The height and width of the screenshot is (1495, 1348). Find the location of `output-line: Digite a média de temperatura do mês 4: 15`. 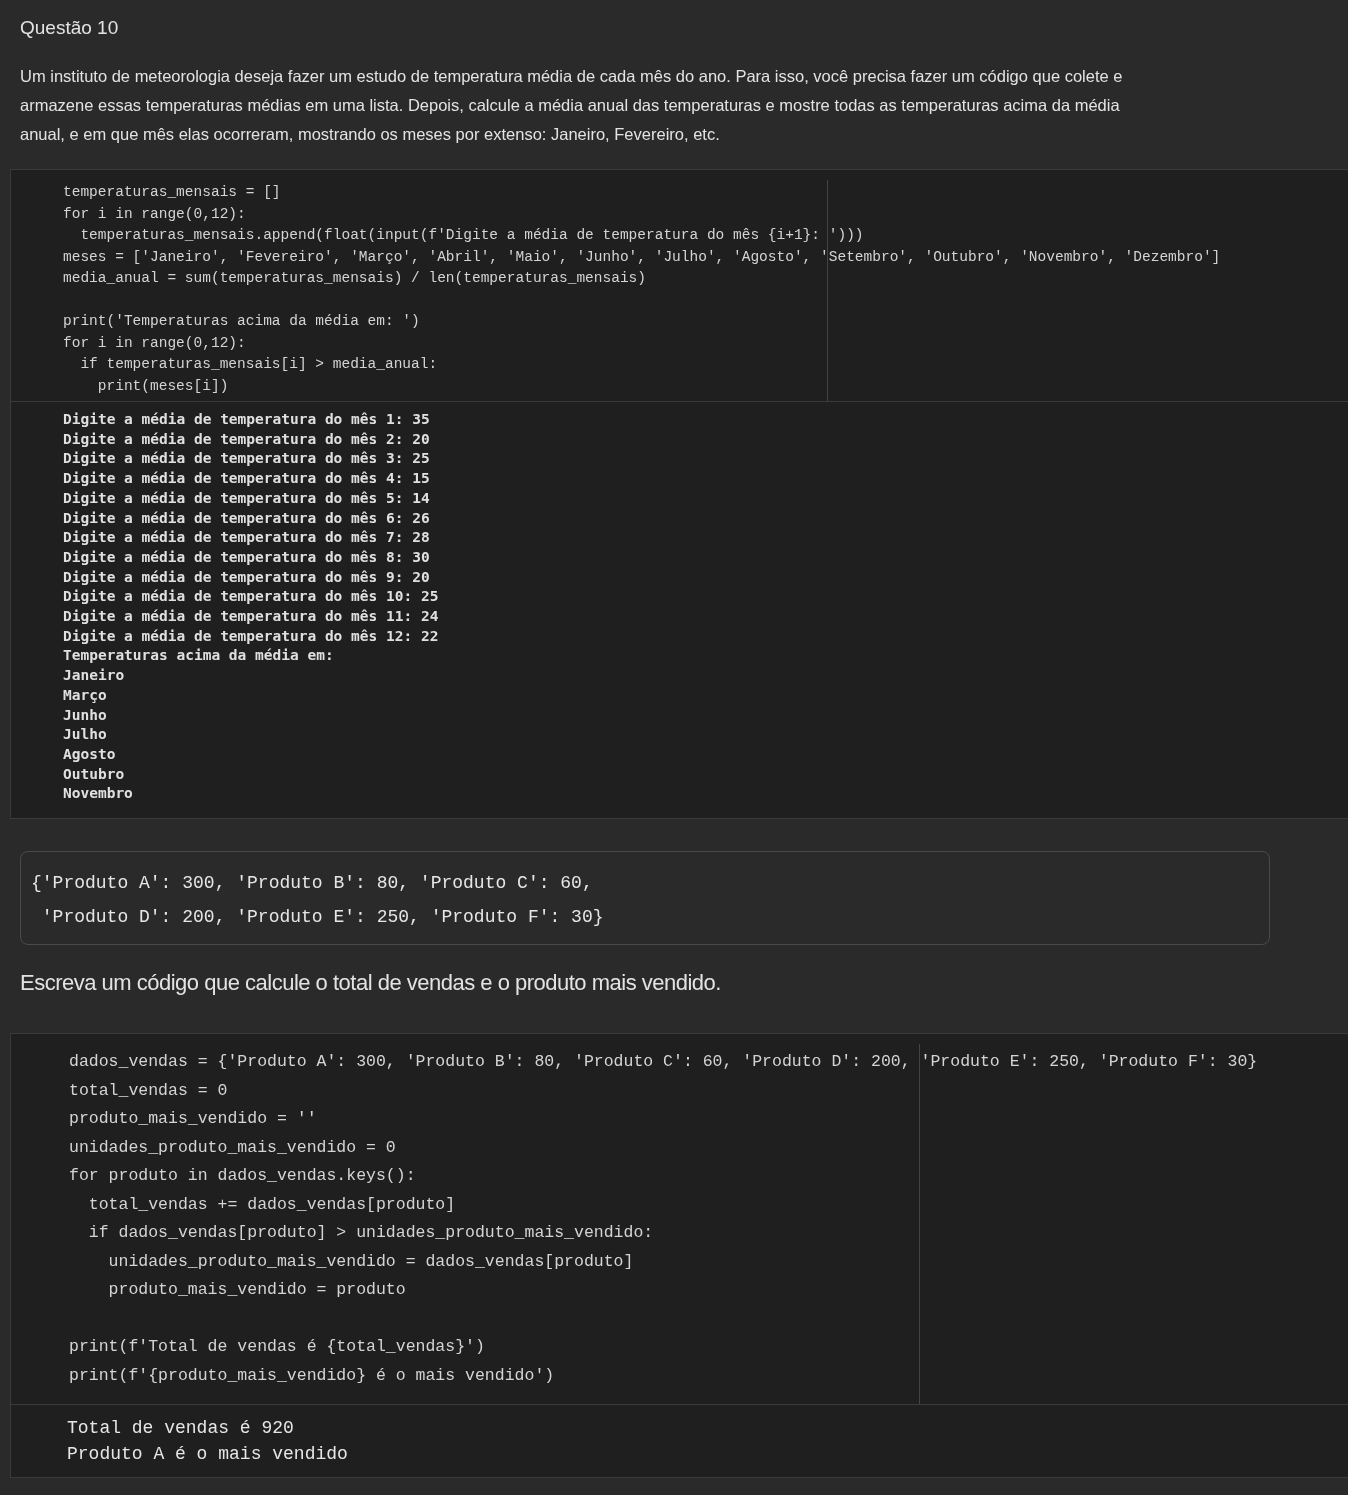

output-line: Digite a média de temperatura do mês 4: 15 is located at coordinates (247, 479).